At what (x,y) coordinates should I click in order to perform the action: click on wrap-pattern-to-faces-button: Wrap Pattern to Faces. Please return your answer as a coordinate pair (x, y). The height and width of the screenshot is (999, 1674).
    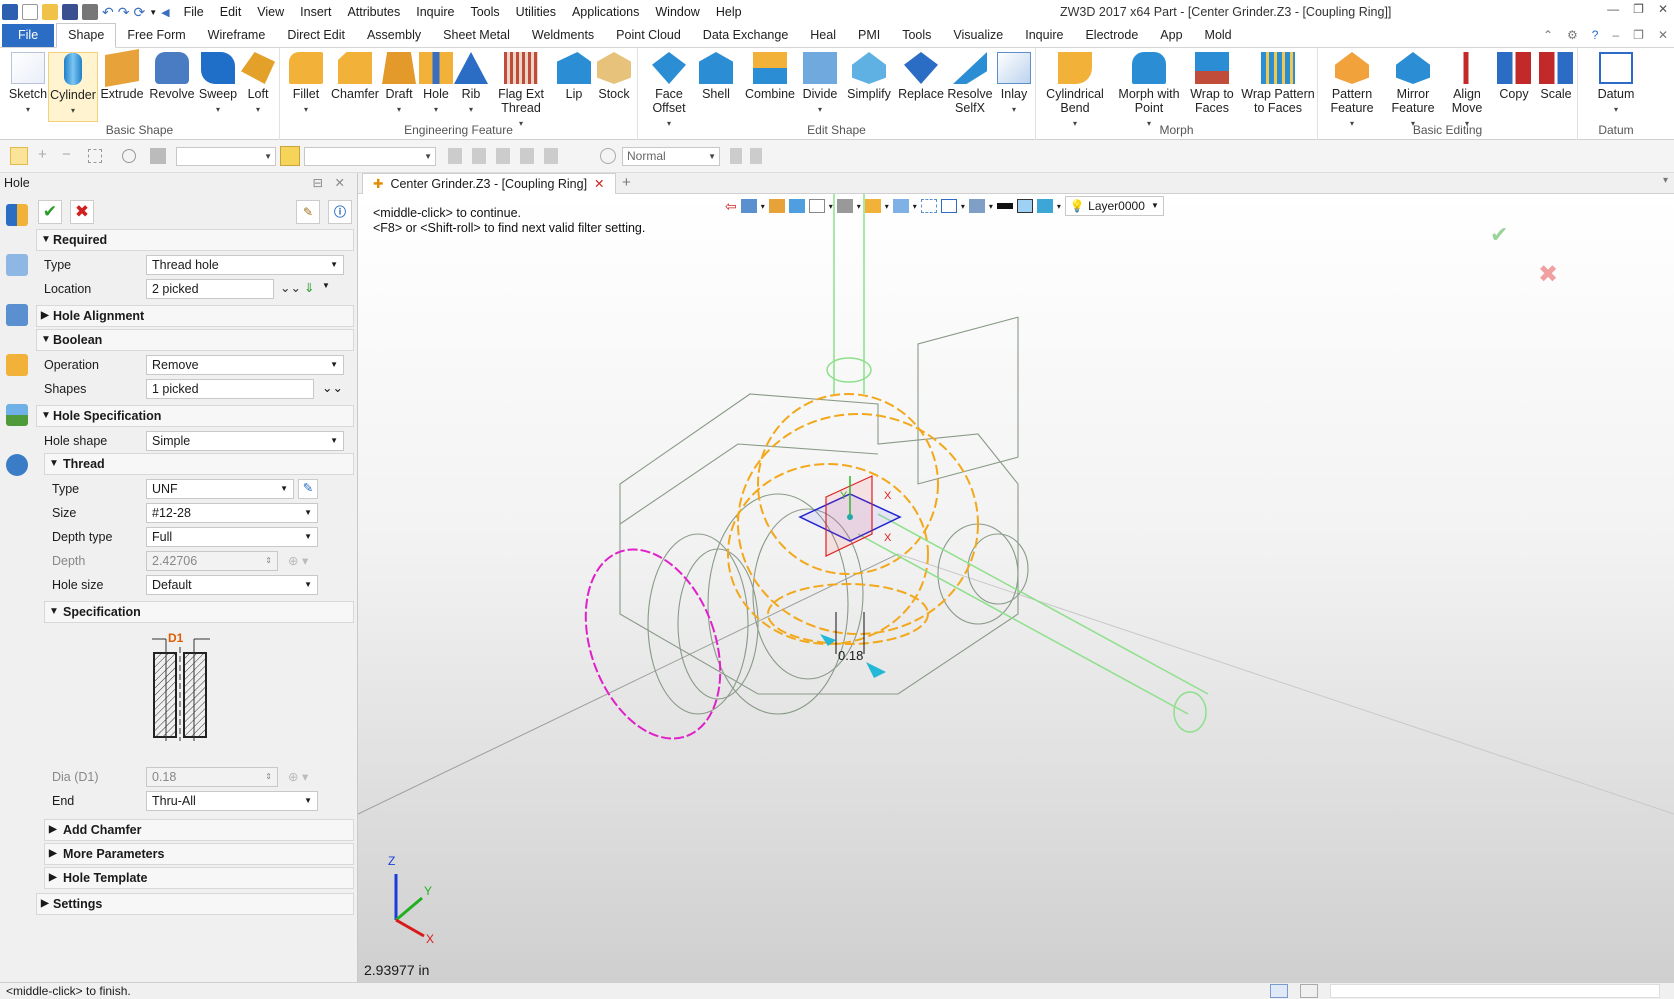
    Looking at the image, I should click on (1278, 83).